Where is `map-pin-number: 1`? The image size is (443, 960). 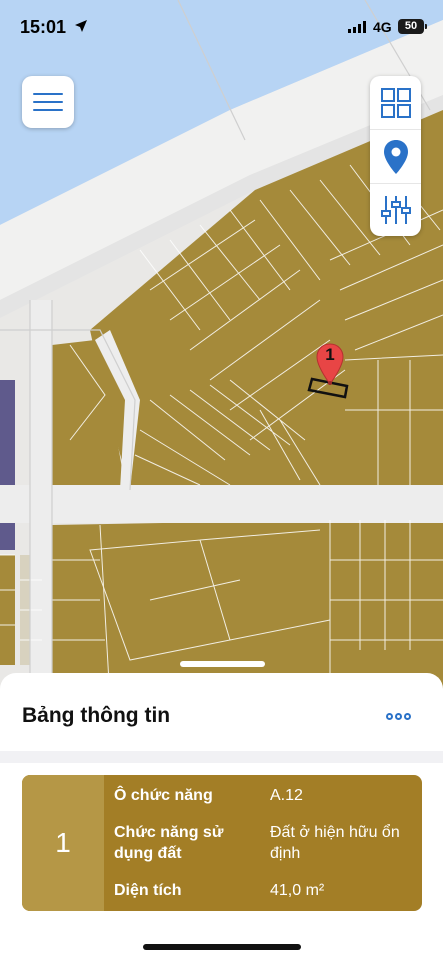 map-pin-number: 1 is located at coordinates (330, 354).